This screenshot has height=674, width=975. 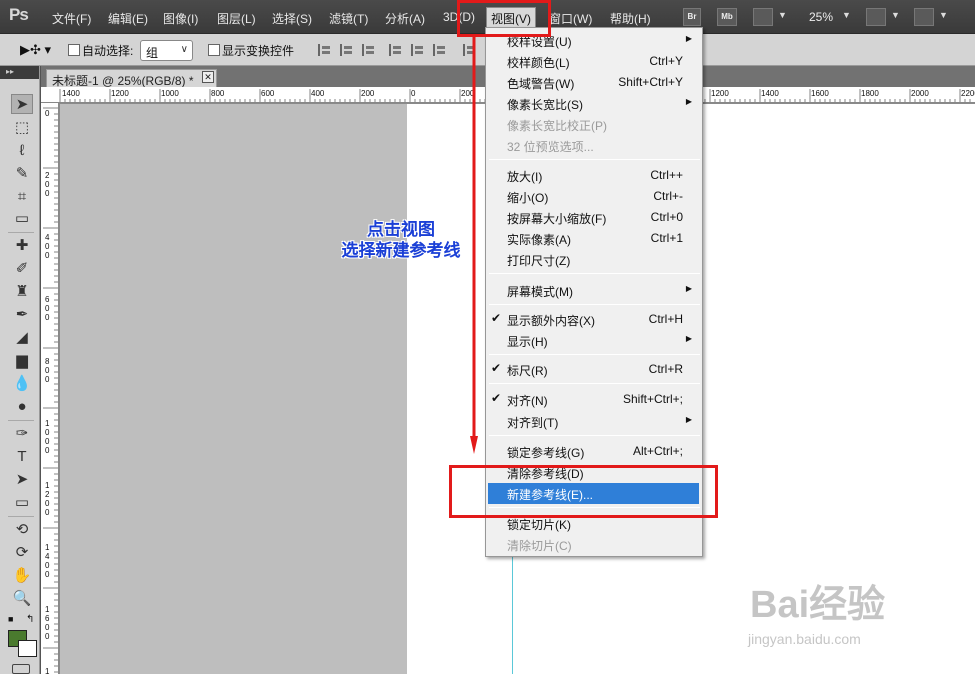 I want to click on menu-item-screen-mode: 屏幕模式(M) ▶, so click(x=594, y=290).